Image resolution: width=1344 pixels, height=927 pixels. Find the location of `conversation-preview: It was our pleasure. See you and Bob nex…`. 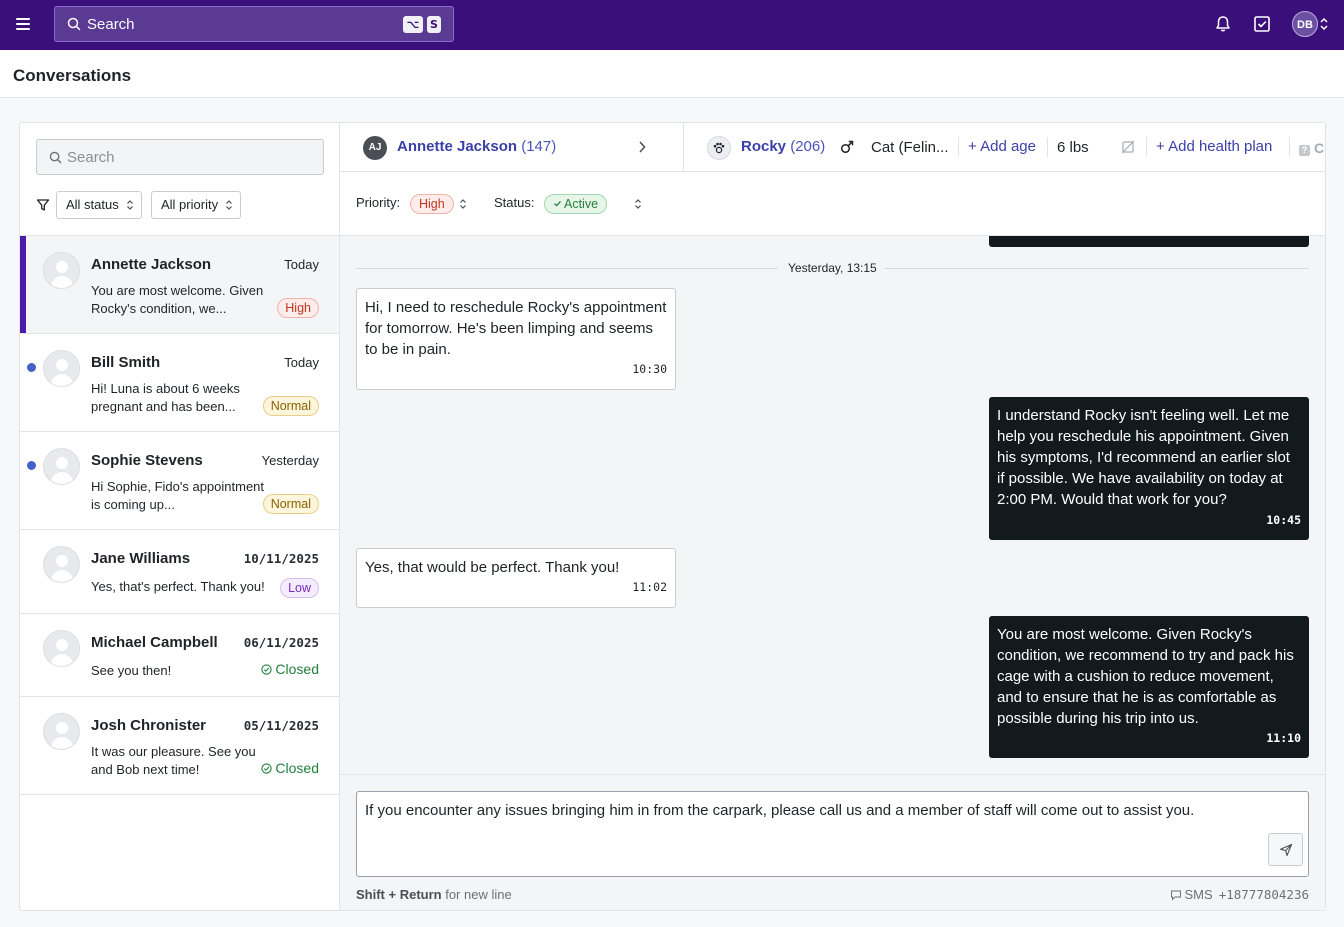

conversation-preview: It was our pleasure. See you and Bob nex… is located at coordinates (173, 760).